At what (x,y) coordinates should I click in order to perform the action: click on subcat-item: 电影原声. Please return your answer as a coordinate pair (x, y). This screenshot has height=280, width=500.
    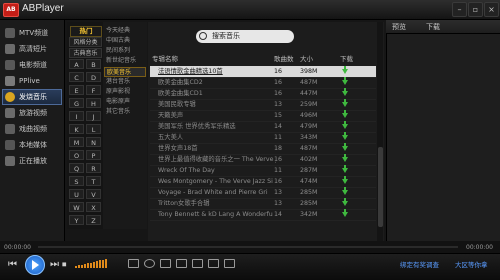
    Looking at the image, I should click on (125, 102).